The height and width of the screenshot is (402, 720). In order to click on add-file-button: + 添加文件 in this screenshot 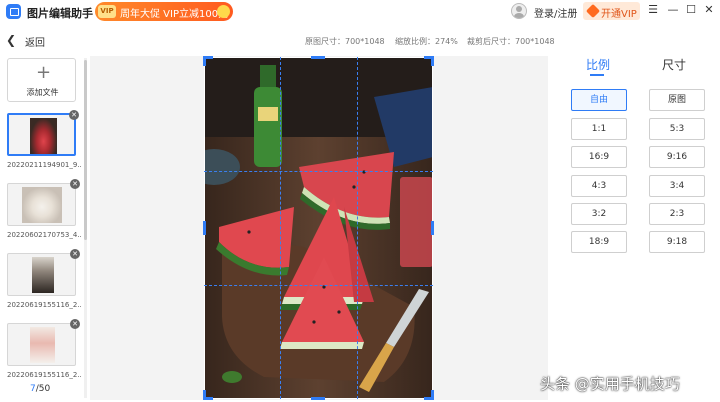, I will do `click(41, 80)`.